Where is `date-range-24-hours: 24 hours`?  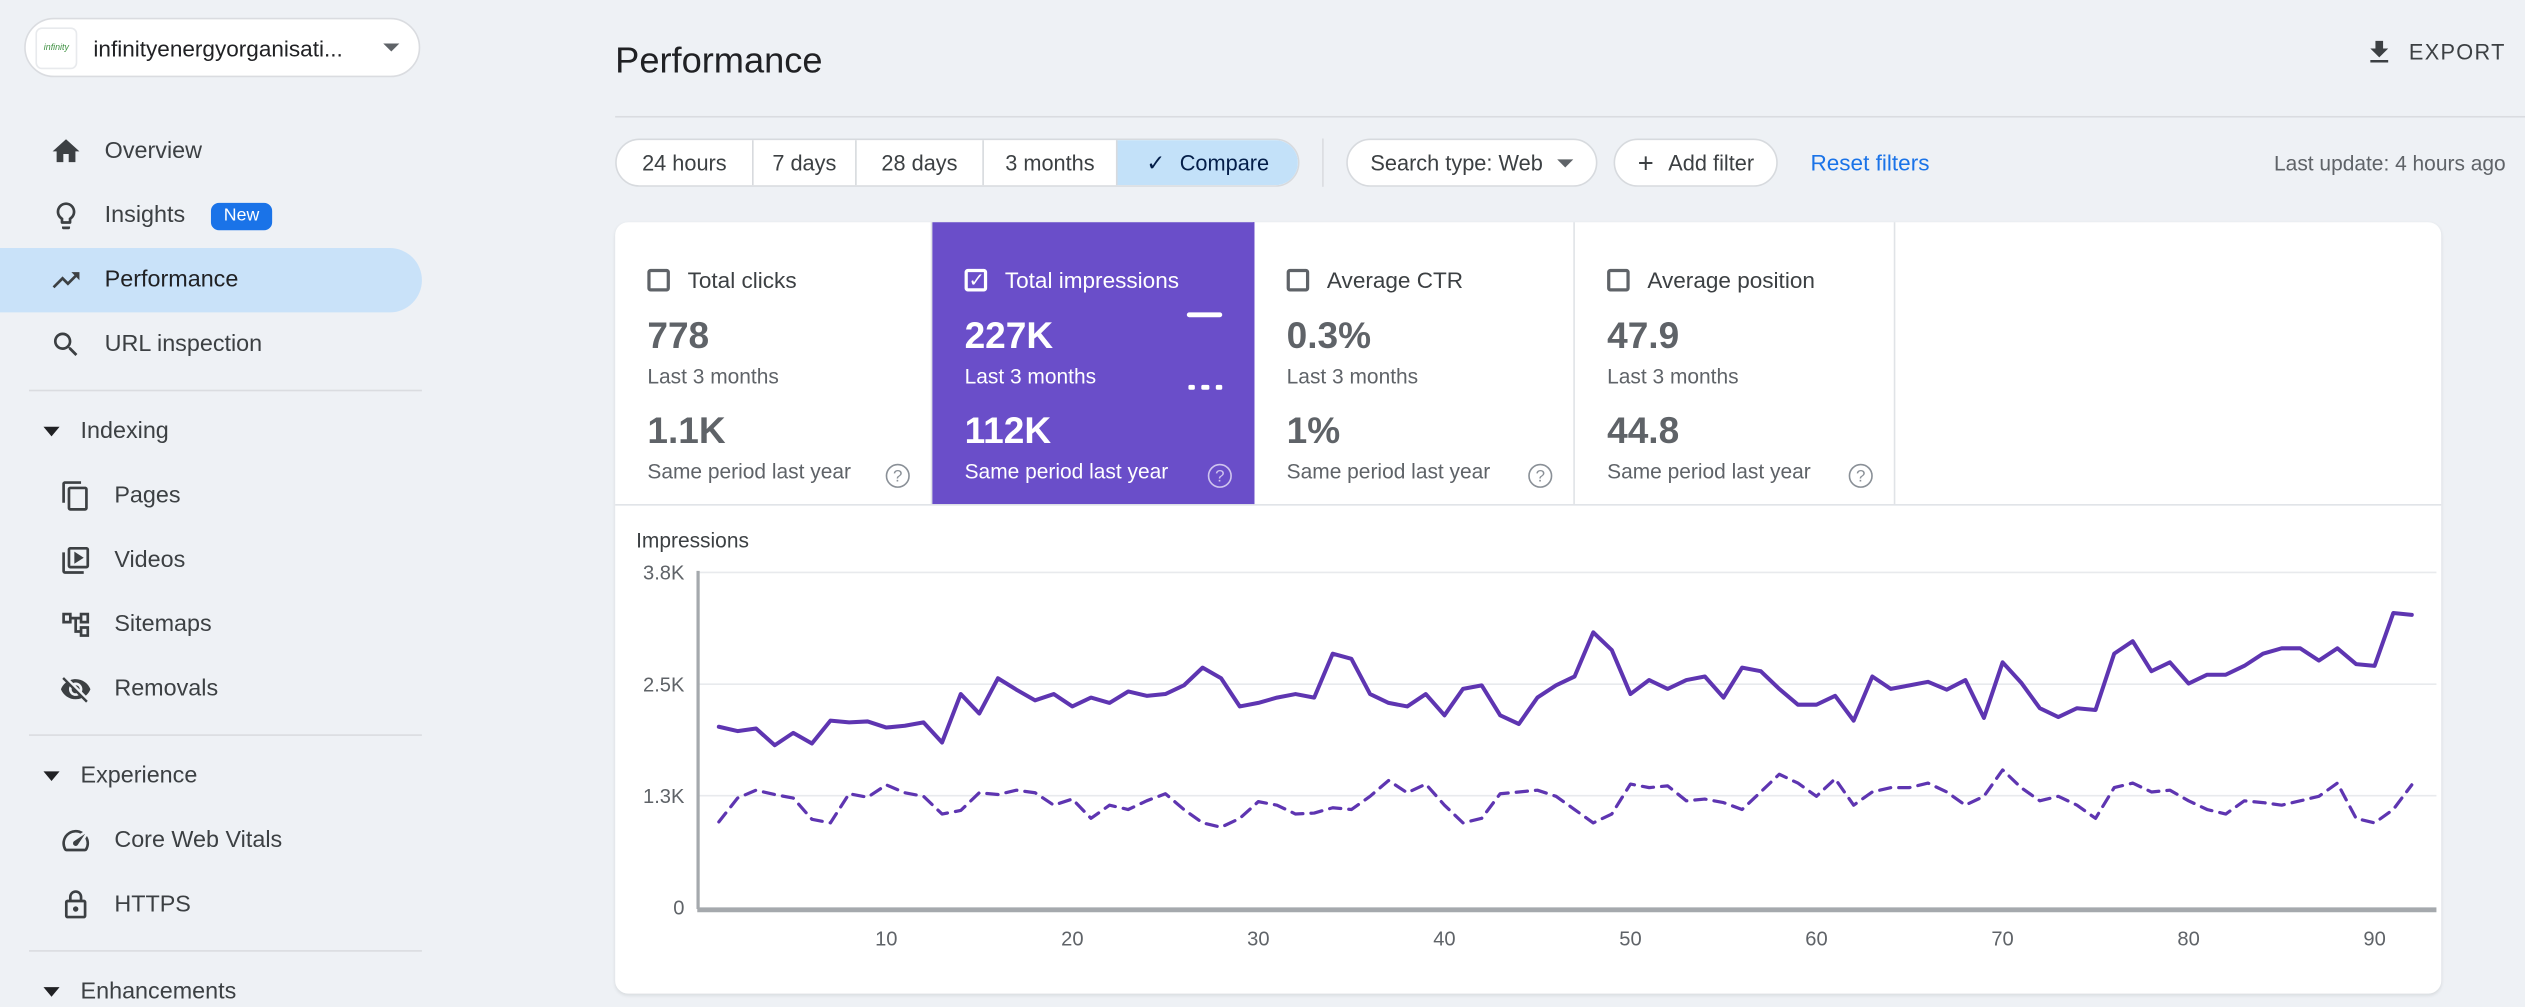 date-range-24-hours: 24 hours is located at coordinates (684, 162).